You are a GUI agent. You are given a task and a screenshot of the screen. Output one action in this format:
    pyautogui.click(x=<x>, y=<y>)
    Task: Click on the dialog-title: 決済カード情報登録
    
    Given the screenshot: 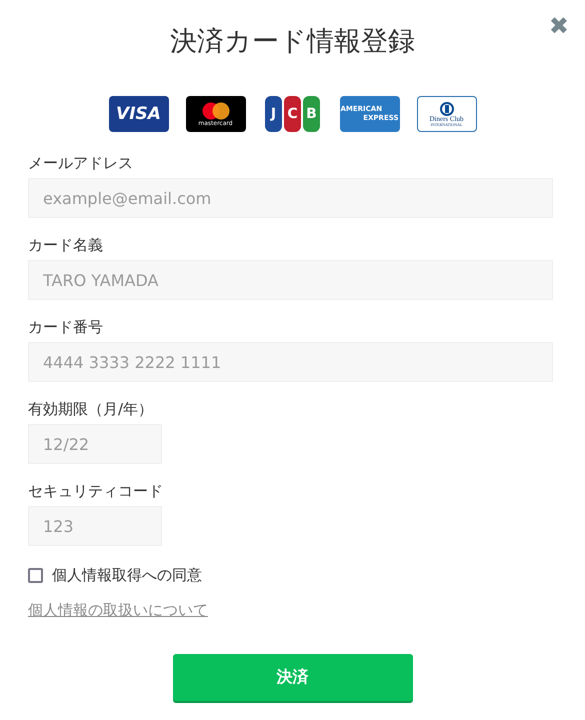 What is the action you would take?
    pyautogui.click(x=292, y=42)
    